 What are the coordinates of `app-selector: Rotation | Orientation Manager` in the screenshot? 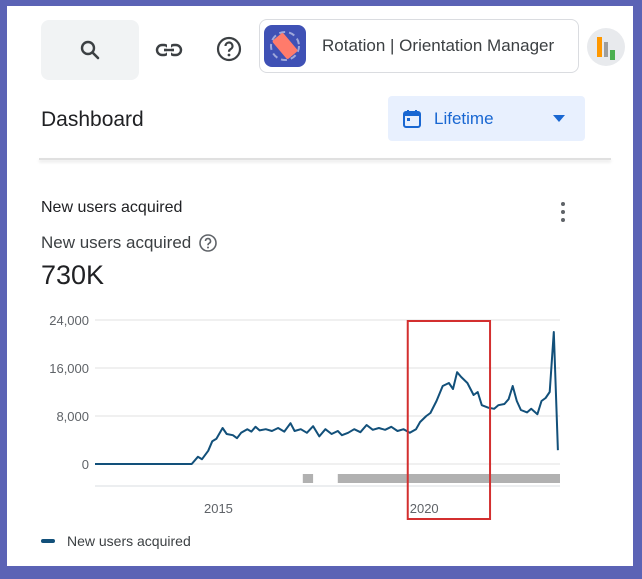 It's located at (419, 46).